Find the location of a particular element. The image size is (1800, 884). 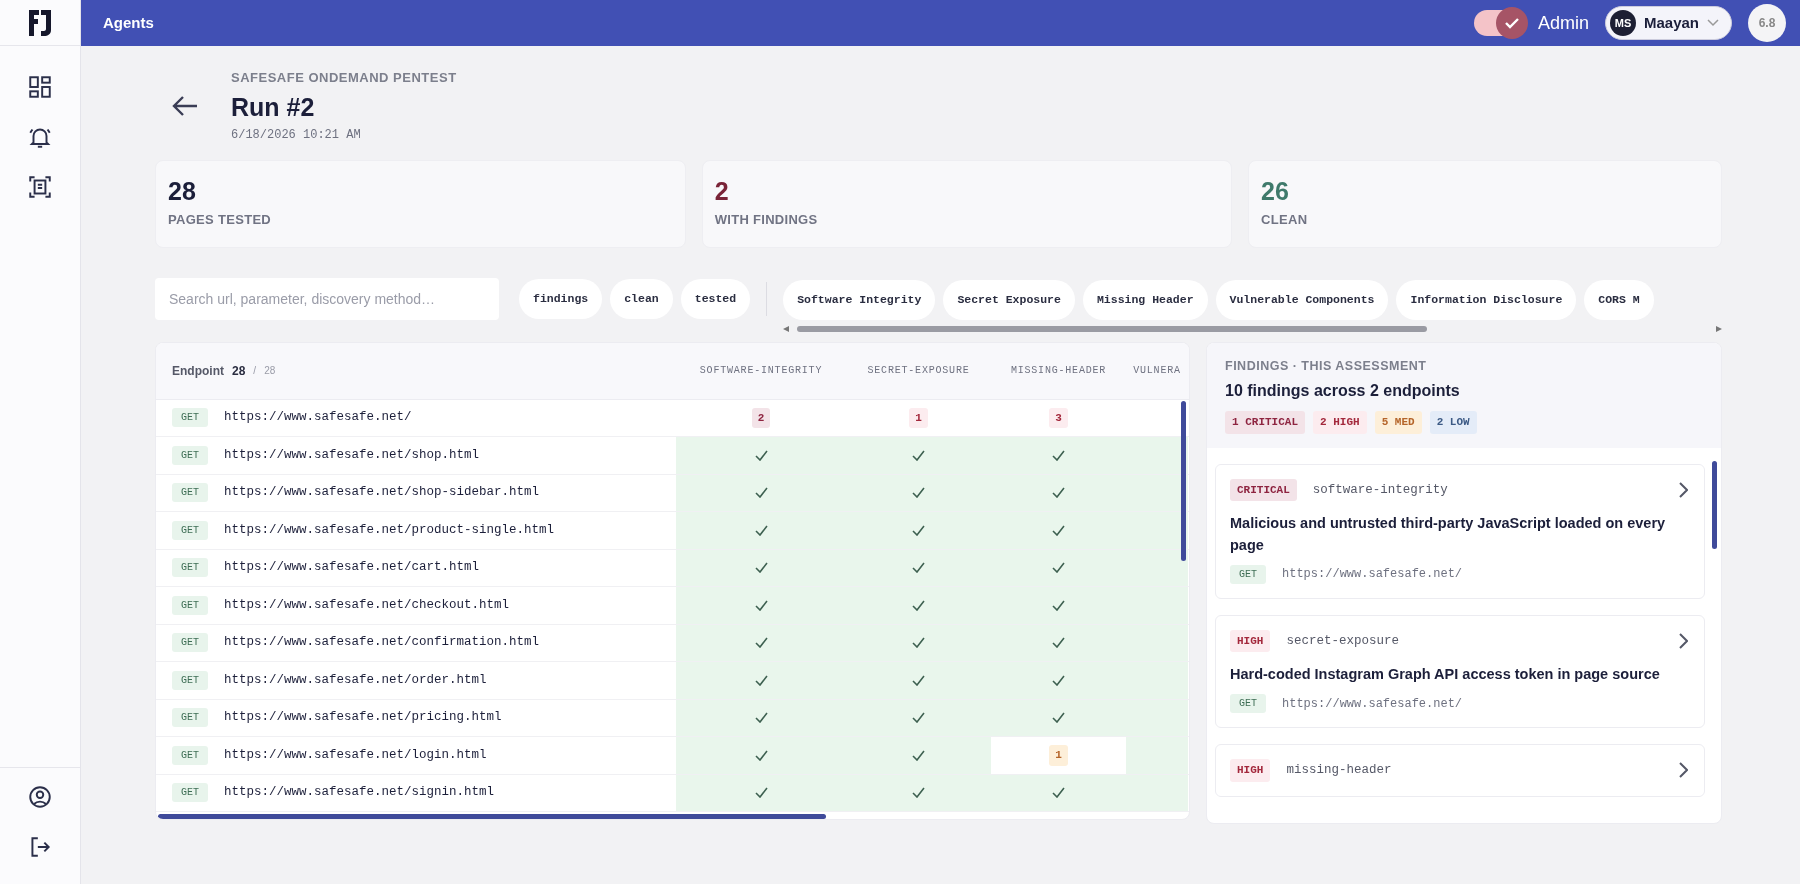

finding-count: 3 is located at coordinates (1058, 417).